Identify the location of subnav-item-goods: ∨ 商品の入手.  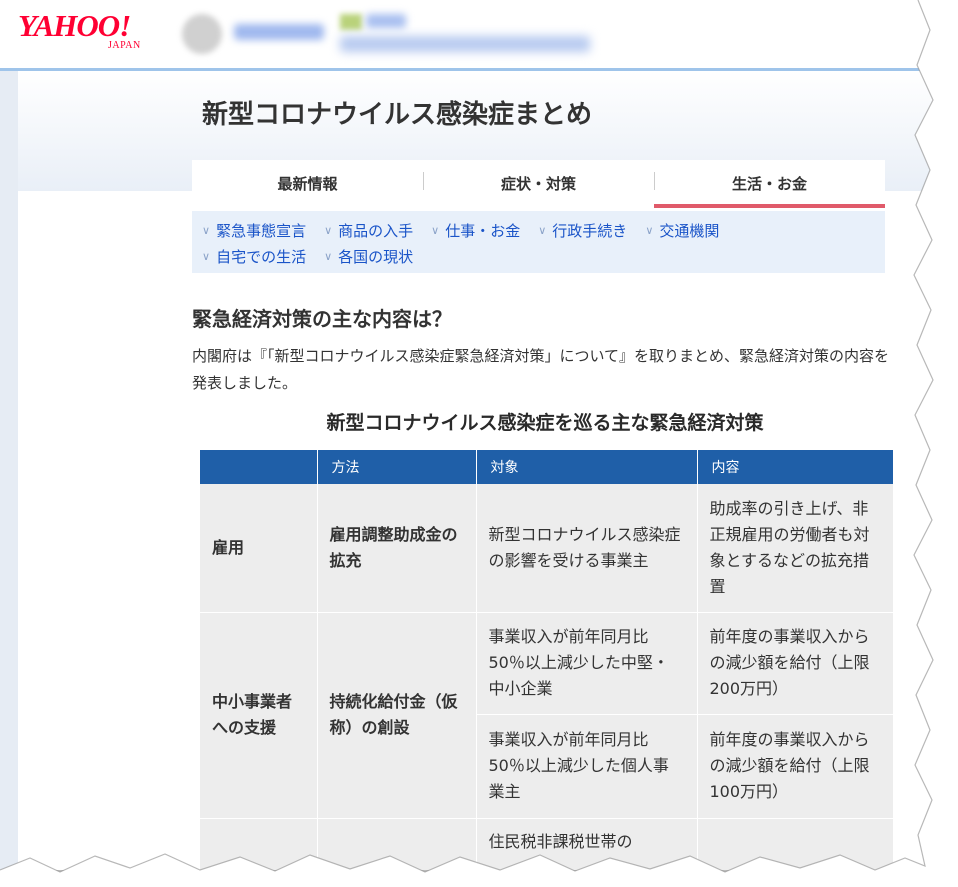
(368, 230).